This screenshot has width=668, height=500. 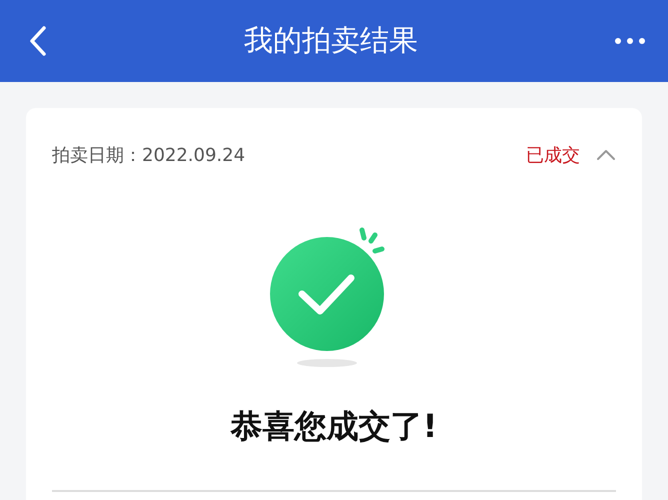 I want to click on deal-status: 已成交, so click(x=553, y=156).